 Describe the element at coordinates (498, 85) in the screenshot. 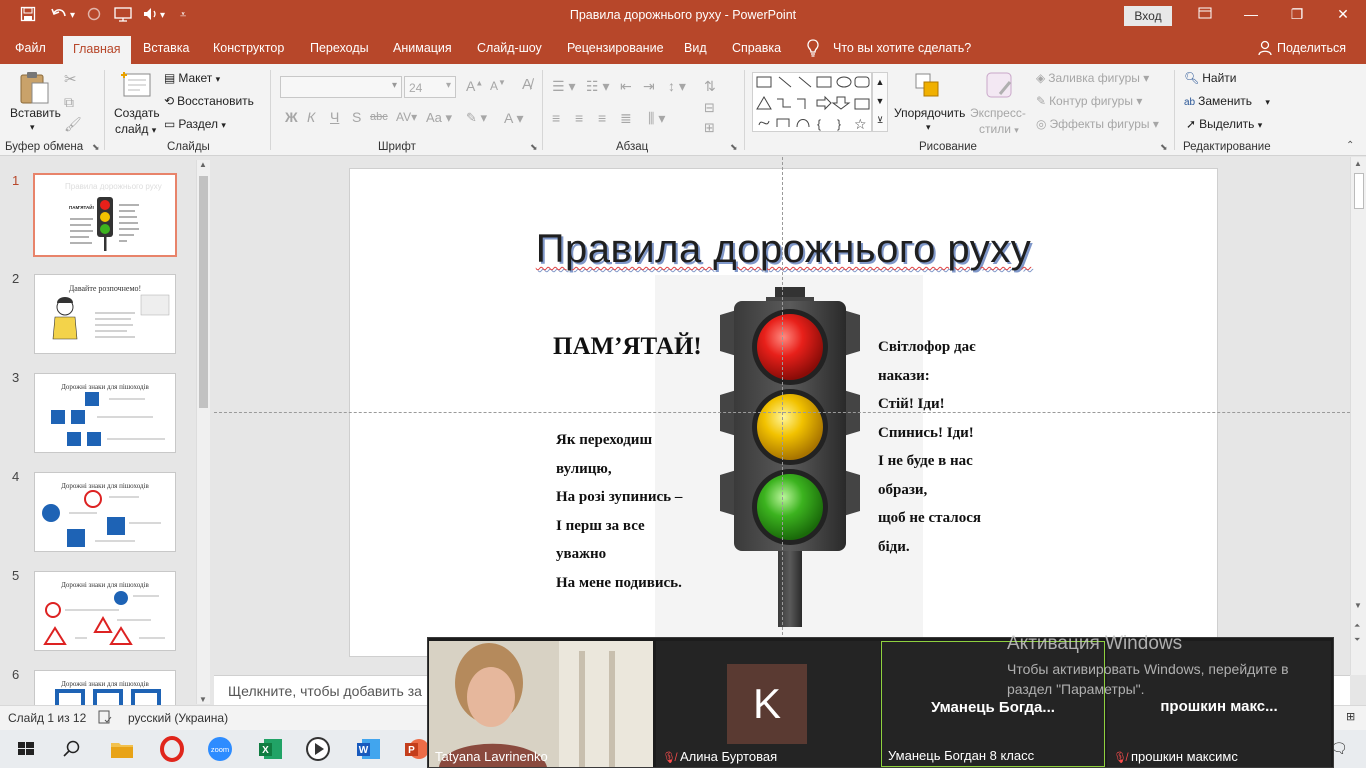

I see `decrease-font-icon: A▼` at that location.